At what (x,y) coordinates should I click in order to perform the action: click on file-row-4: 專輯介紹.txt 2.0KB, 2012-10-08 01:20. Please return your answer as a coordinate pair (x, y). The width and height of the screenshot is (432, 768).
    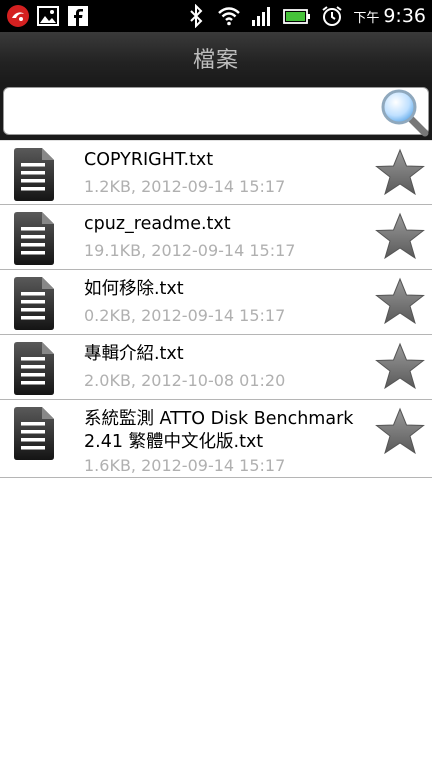
    Looking at the image, I should click on (216, 367).